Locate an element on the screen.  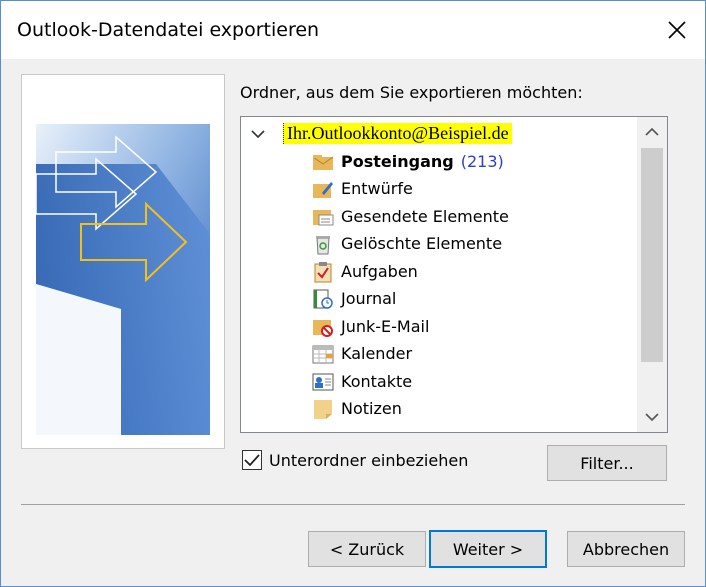
include-subfolders: Unterordner einbeziehen is located at coordinates (355, 460).